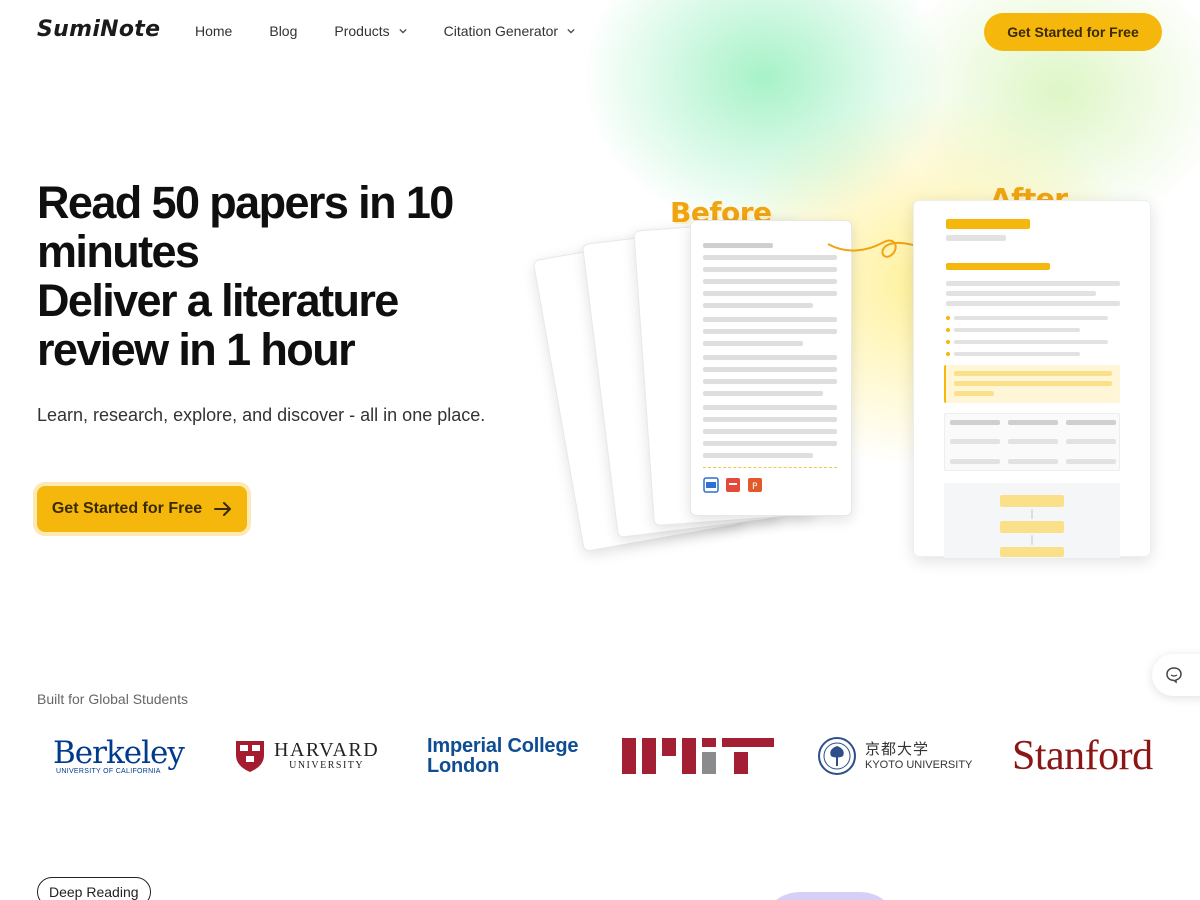 The image size is (1200, 900). Describe the element at coordinates (327, 750) in the screenshot. I see `harvard-name: HARVARD` at that location.